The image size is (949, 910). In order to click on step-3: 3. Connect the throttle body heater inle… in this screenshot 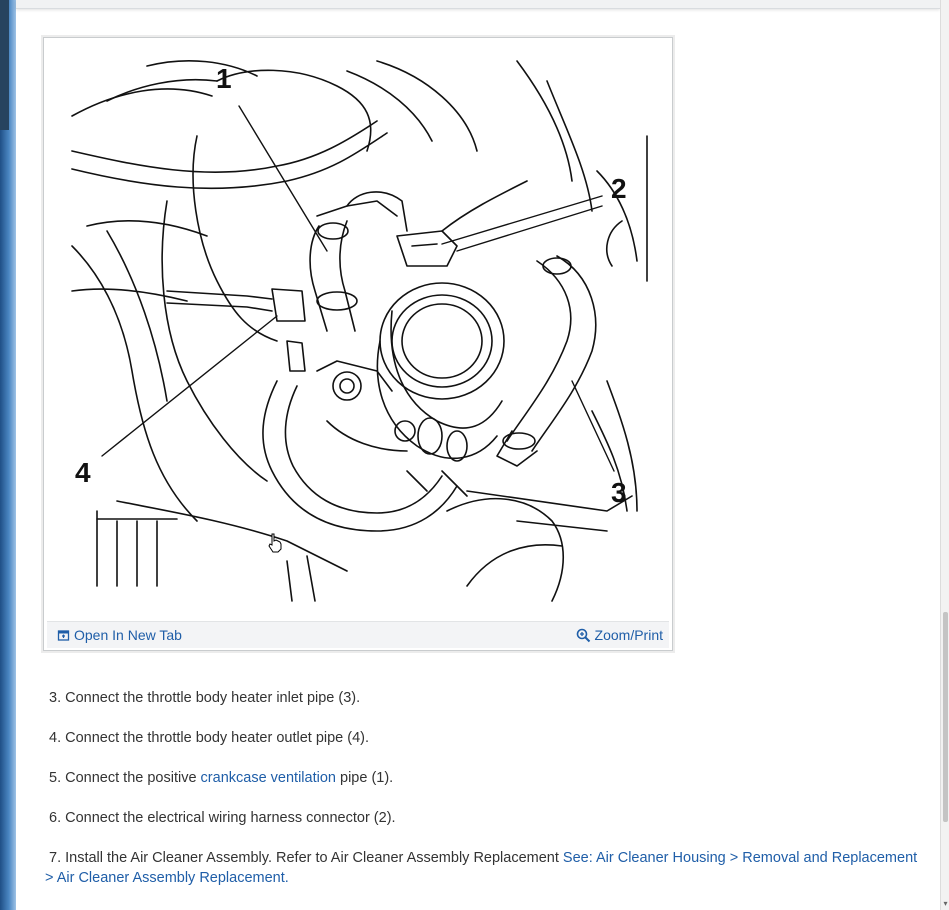, I will do `click(485, 698)`.